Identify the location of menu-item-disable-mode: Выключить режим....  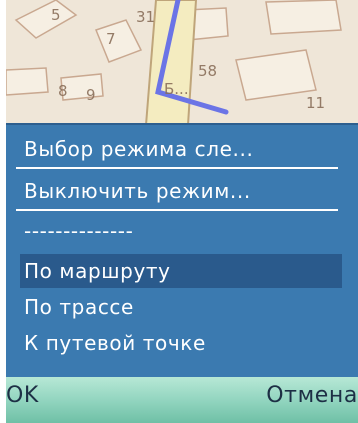
(137, 191).